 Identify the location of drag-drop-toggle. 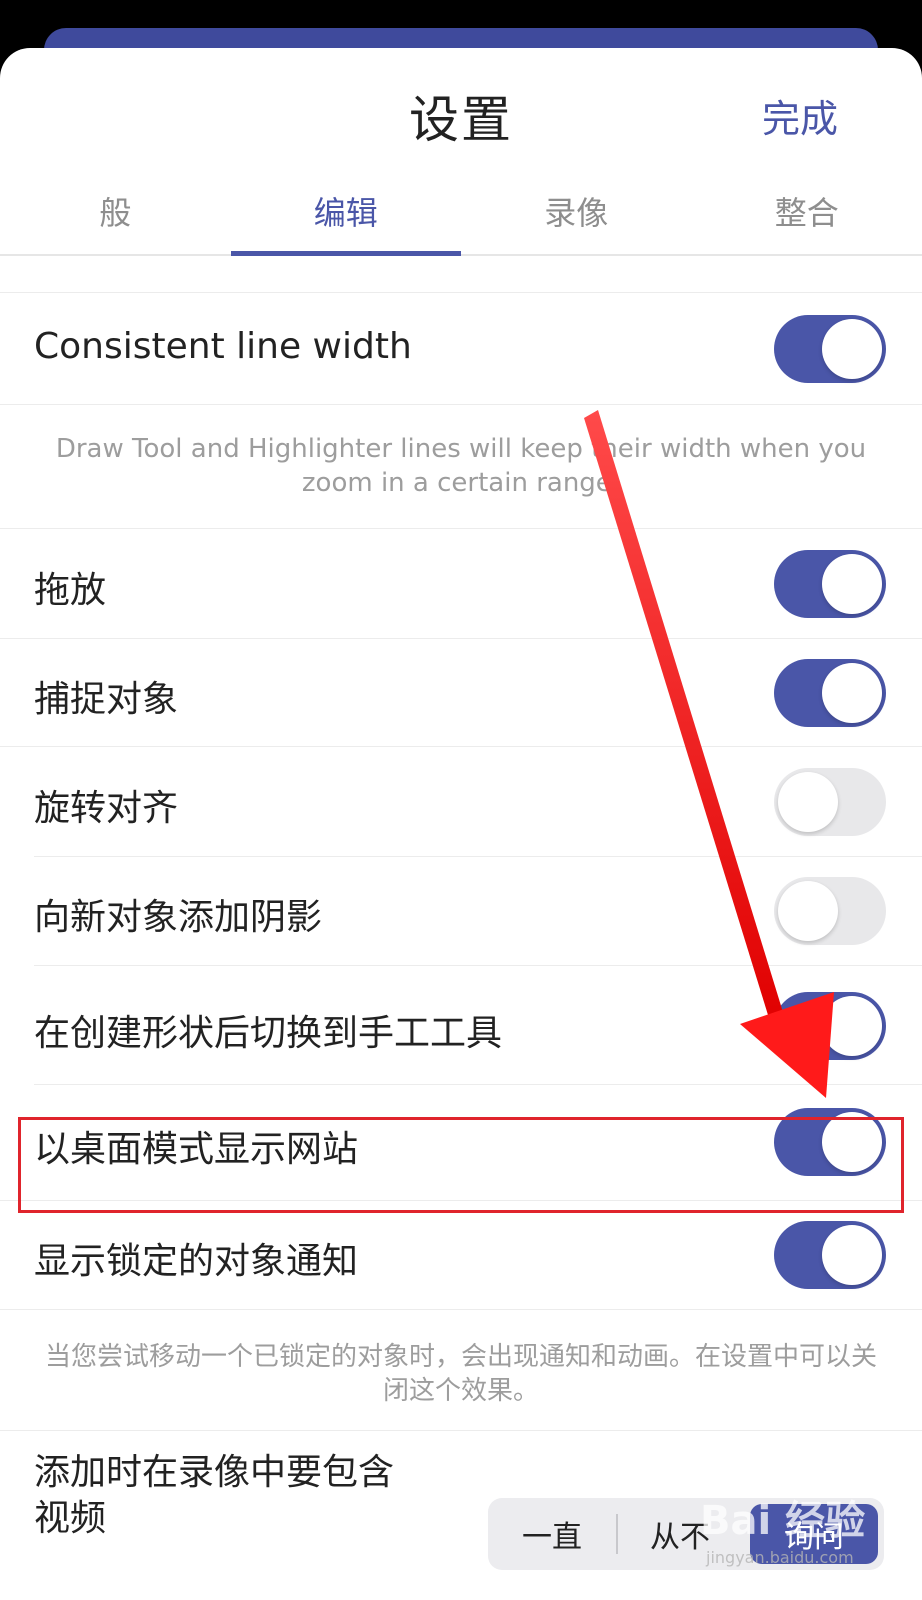
(830, 584).